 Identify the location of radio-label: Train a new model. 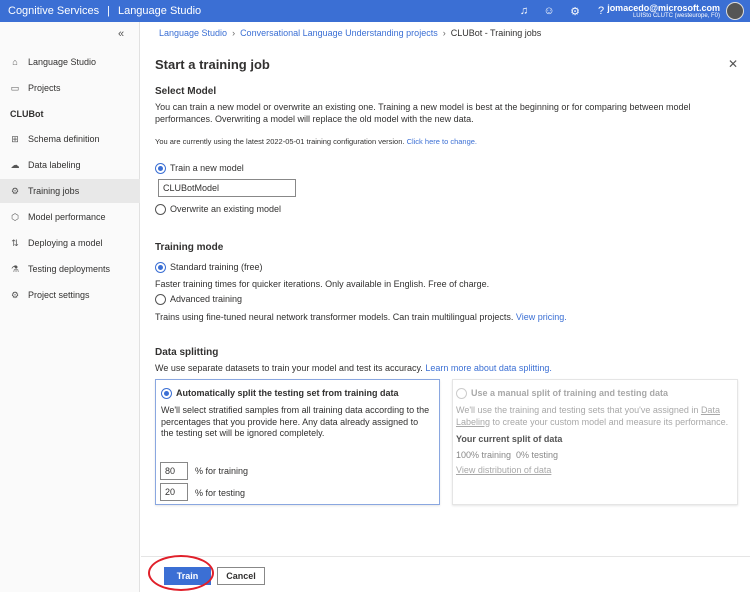
(207, 168).